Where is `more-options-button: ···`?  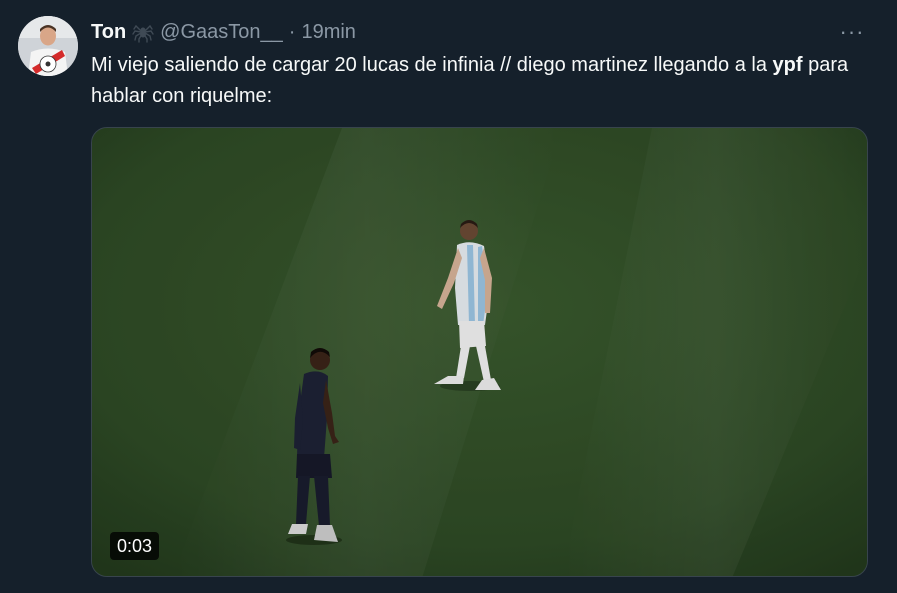 more-options-button: ··· is located at coordinates (852, 32).